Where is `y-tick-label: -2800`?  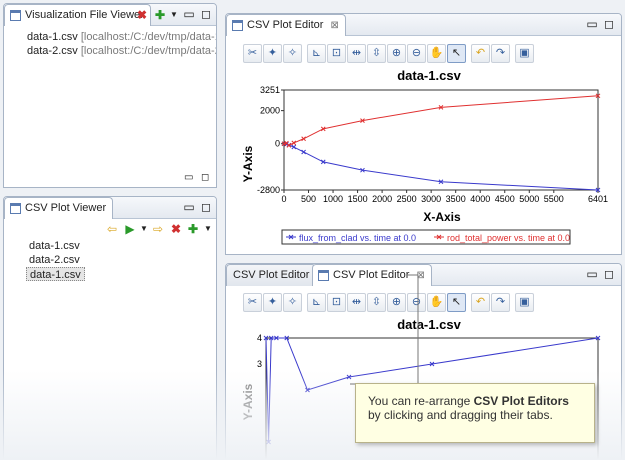
y-tick-label: -2800 is located at coordinates (268, 190).